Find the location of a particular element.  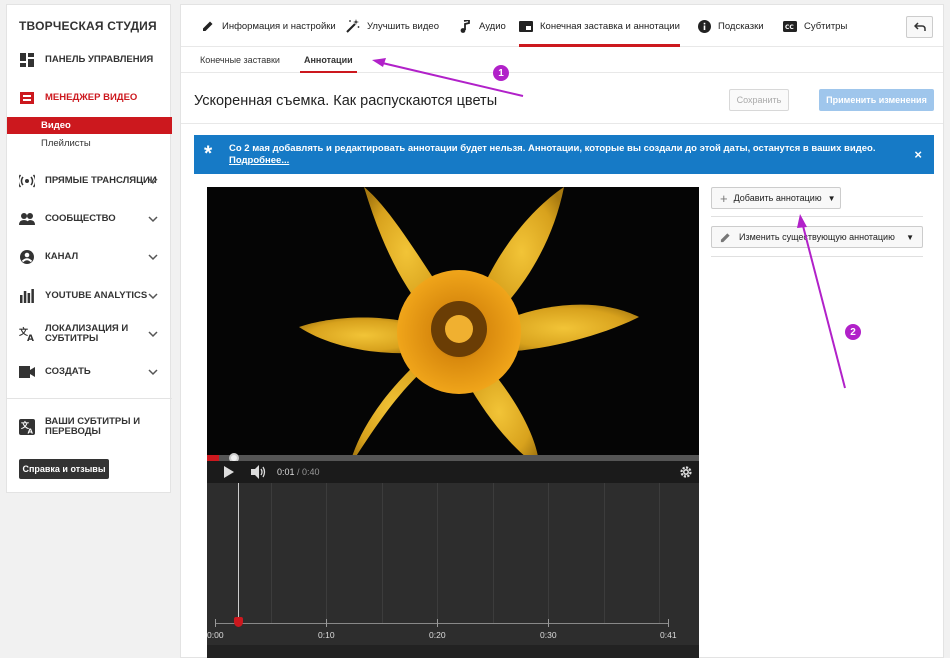

sidebar-item-video-manager: МЕНЕДЖЕР ВИДЕО is located at coordinates (89, 98).